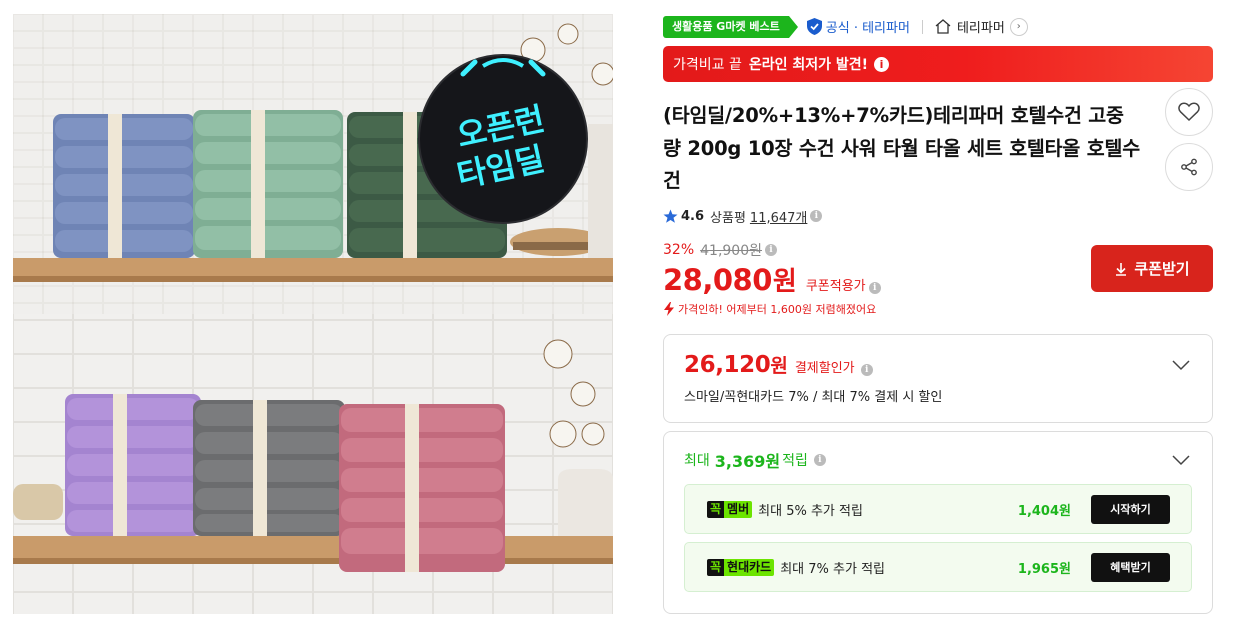 This screenshot has width=1237, height=630. What do you see at coordinates (938, 216) in the screenshot?
I see `rating-row: 4.6 상품평 11,647개 i` at bounding box center [938, 216].